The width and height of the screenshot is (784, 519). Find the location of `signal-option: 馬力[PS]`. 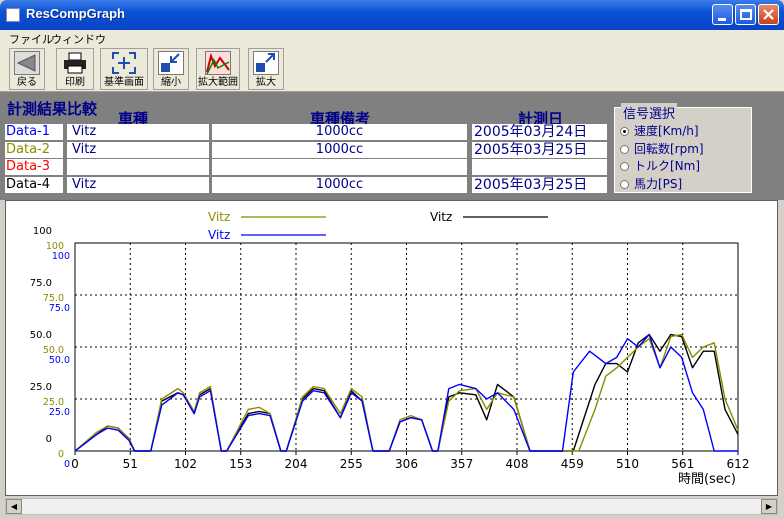

signal-option: 馬力[PS] is located at coordinates (651, 183).